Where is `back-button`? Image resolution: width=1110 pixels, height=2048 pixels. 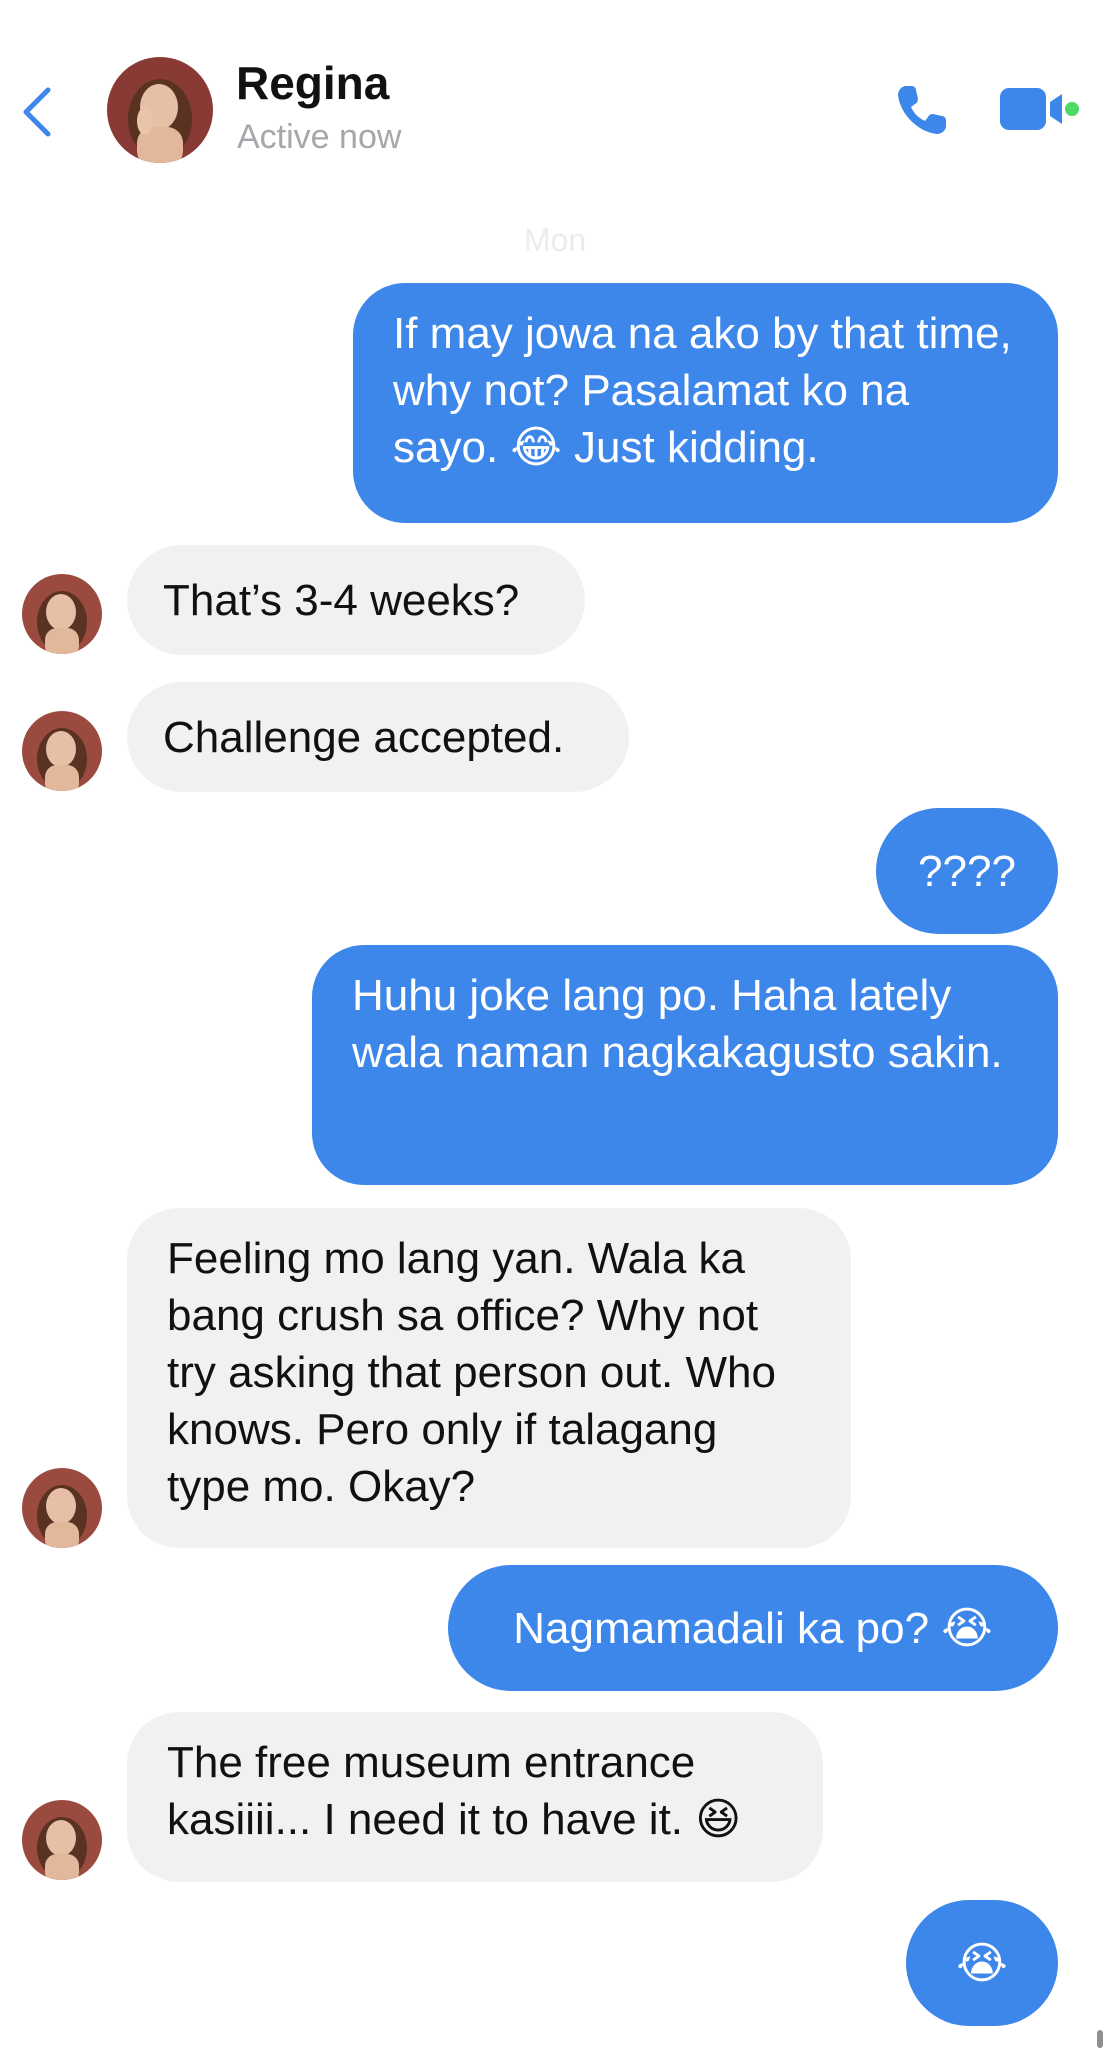
back-button is located at coordinates (38, 112).